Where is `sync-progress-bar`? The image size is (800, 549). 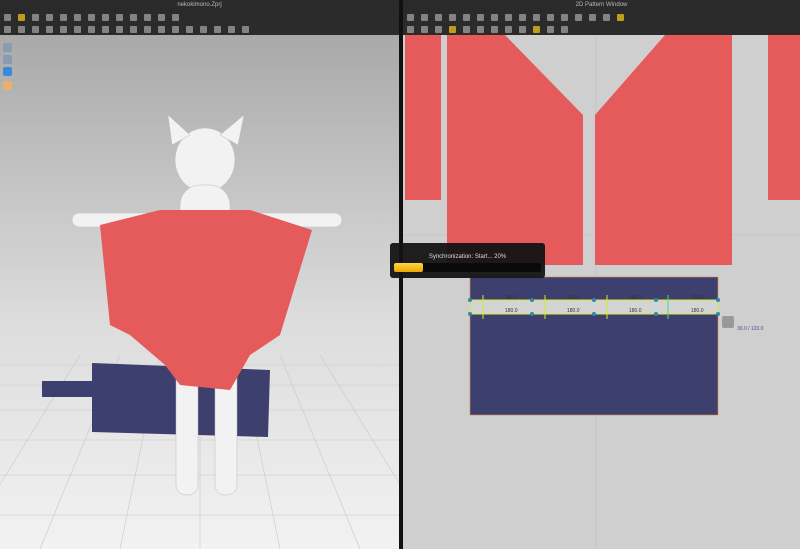 sync-progress-bar is located at coordinates (467, 267).